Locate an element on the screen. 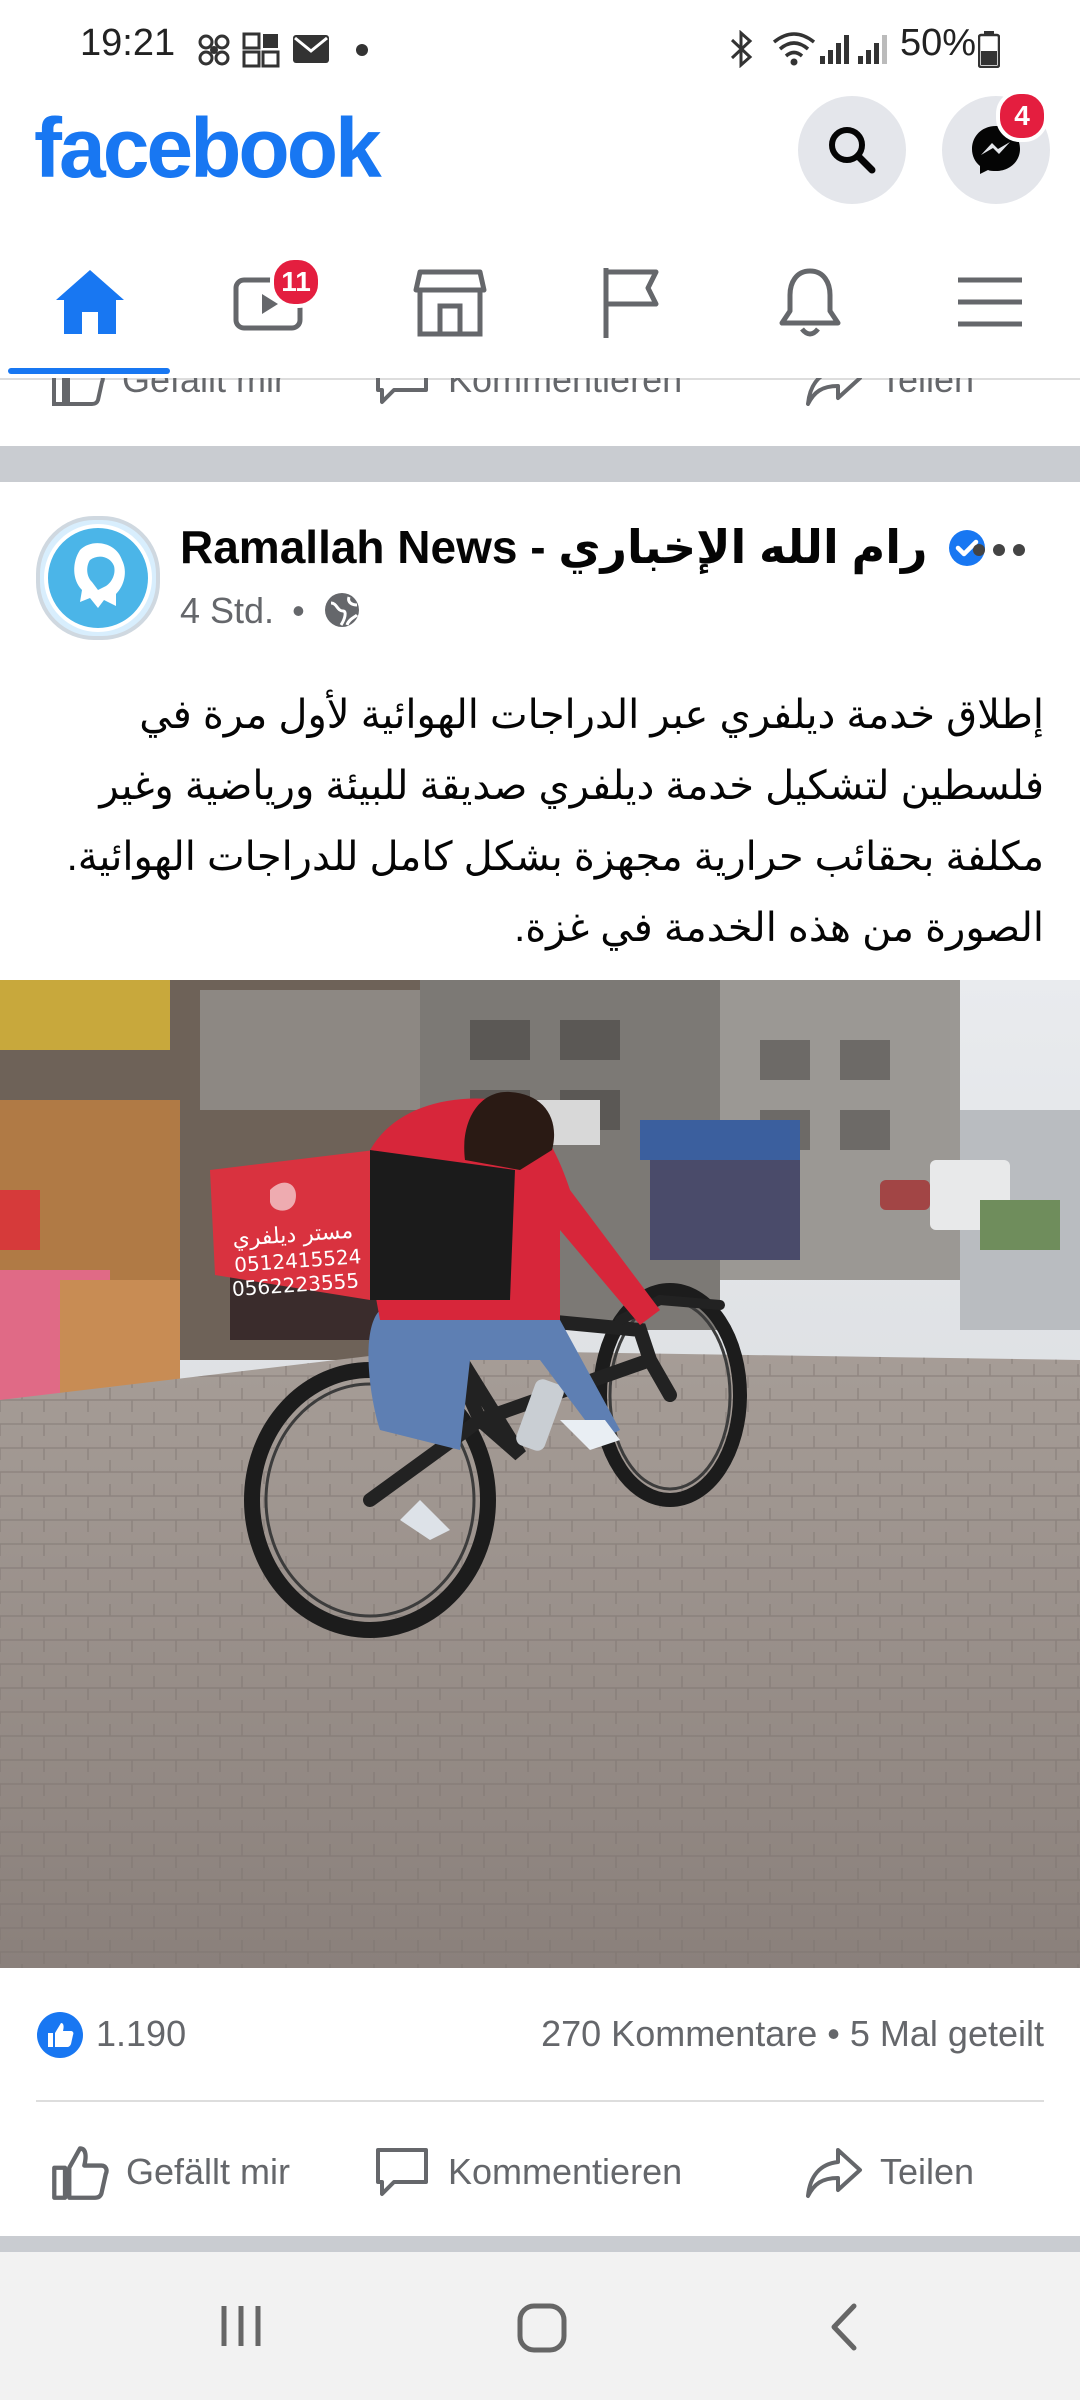 The height and width of the screenshot is (2400, 1080). post-stats: 1.190 270 Kommentare • 5 Mal geteilt is located at coordinates (540, 2035).